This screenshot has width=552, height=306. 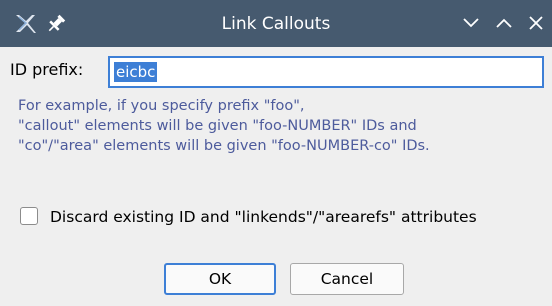 I want to click on ok-button: OK, so click(x=220, y=279).